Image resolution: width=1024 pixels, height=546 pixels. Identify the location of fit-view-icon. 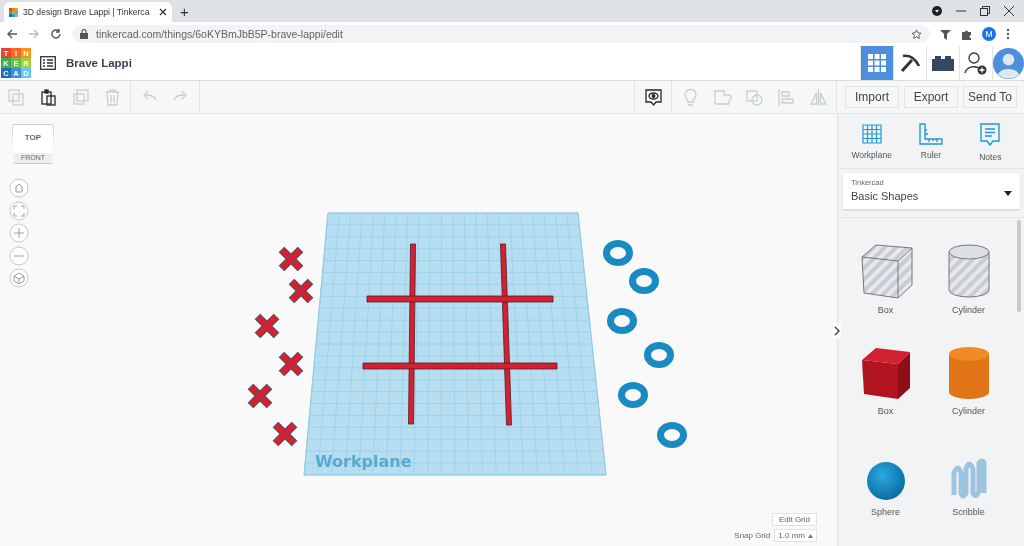
(19, 210).